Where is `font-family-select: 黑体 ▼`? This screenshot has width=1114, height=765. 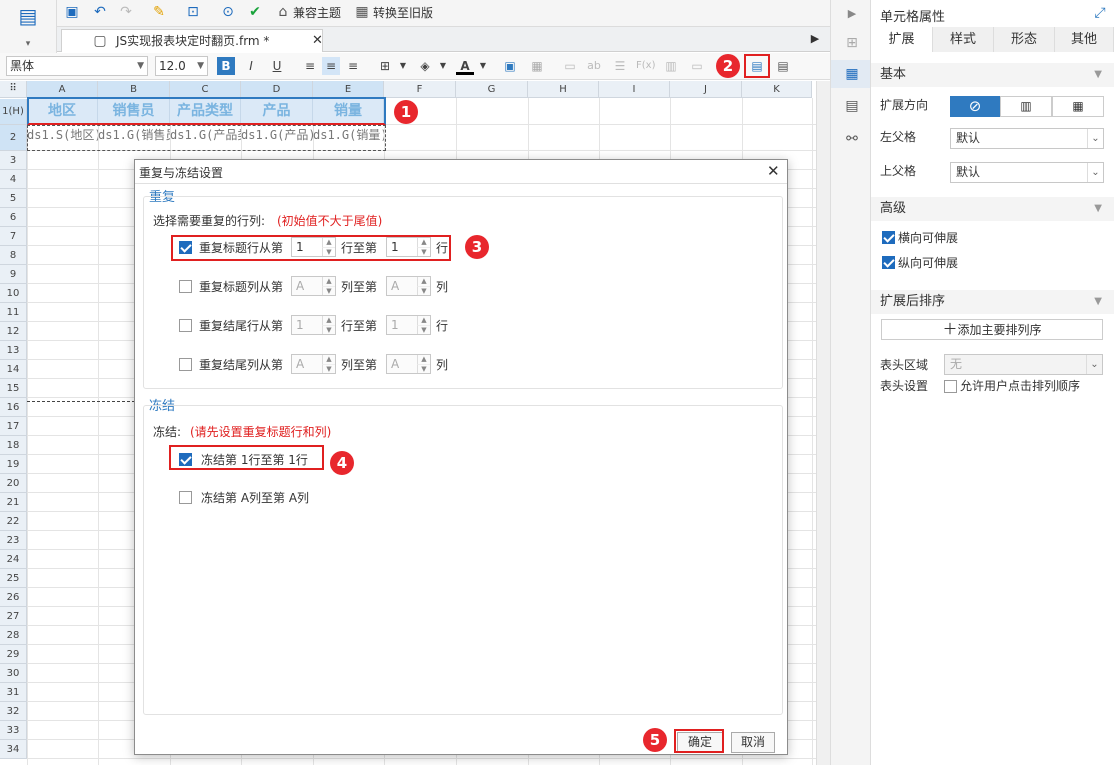
font-family-select: 黑体 ▼ is located at coordinates (77, 66).